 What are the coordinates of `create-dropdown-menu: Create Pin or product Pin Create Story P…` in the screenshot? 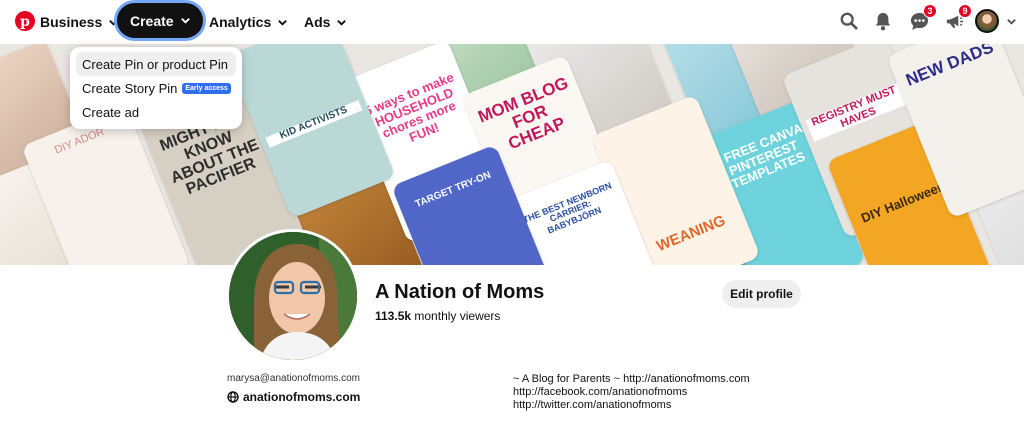 It's located at (156, 88).